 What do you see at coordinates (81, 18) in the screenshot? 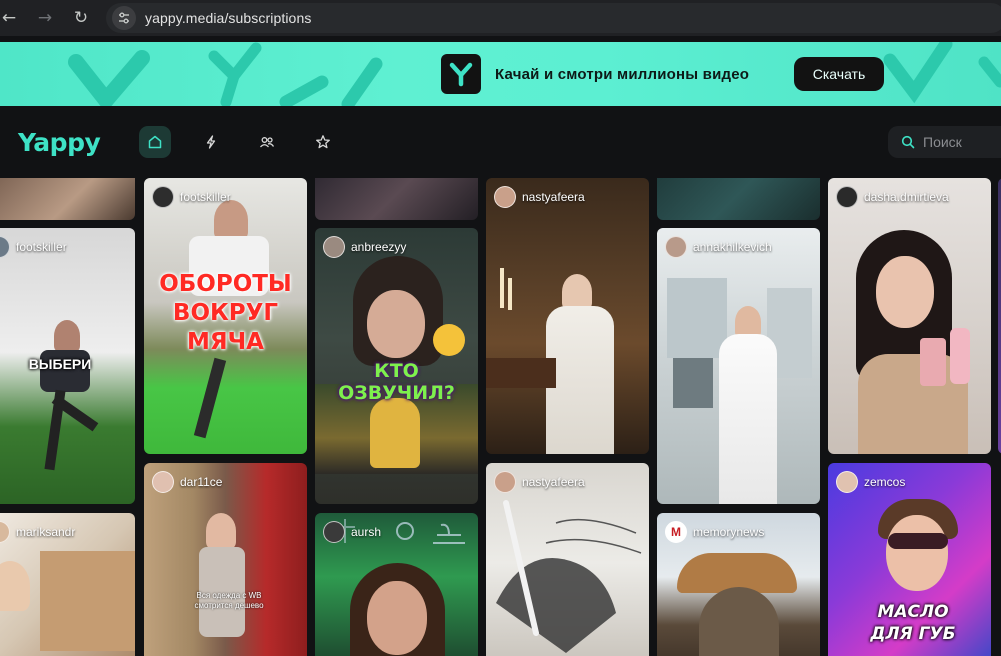
I see `reload-icon: ↻` at bounding box center [81, 18].